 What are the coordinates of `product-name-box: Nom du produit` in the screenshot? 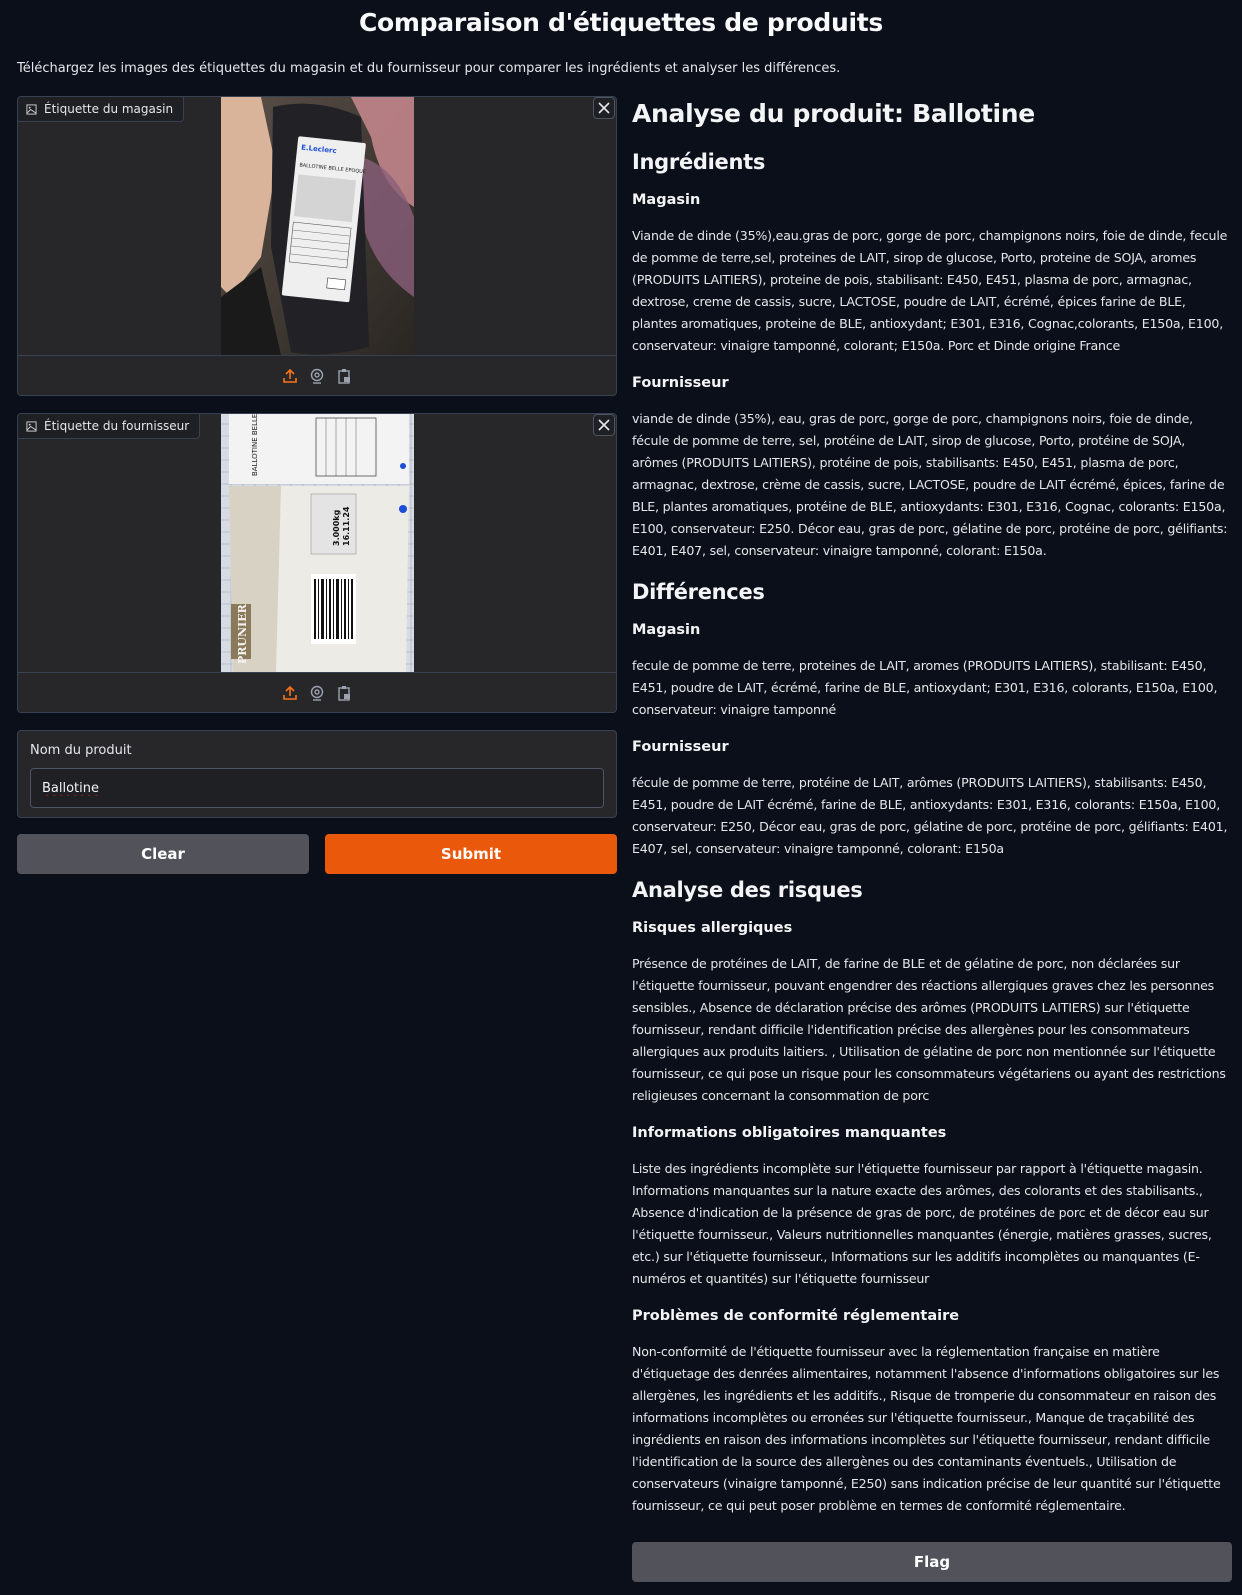 It's located at (317, 774).